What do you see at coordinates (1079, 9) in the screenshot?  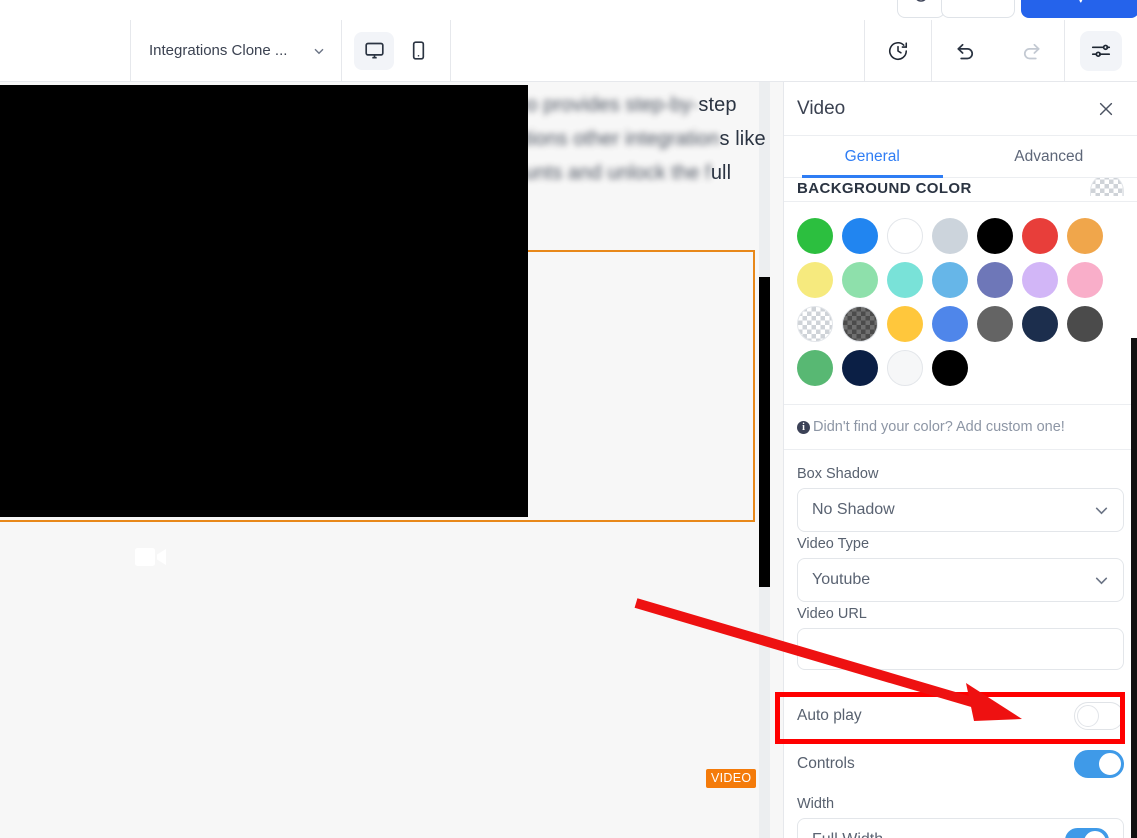 I see `publish-button` at bounding box center [1079, 9].